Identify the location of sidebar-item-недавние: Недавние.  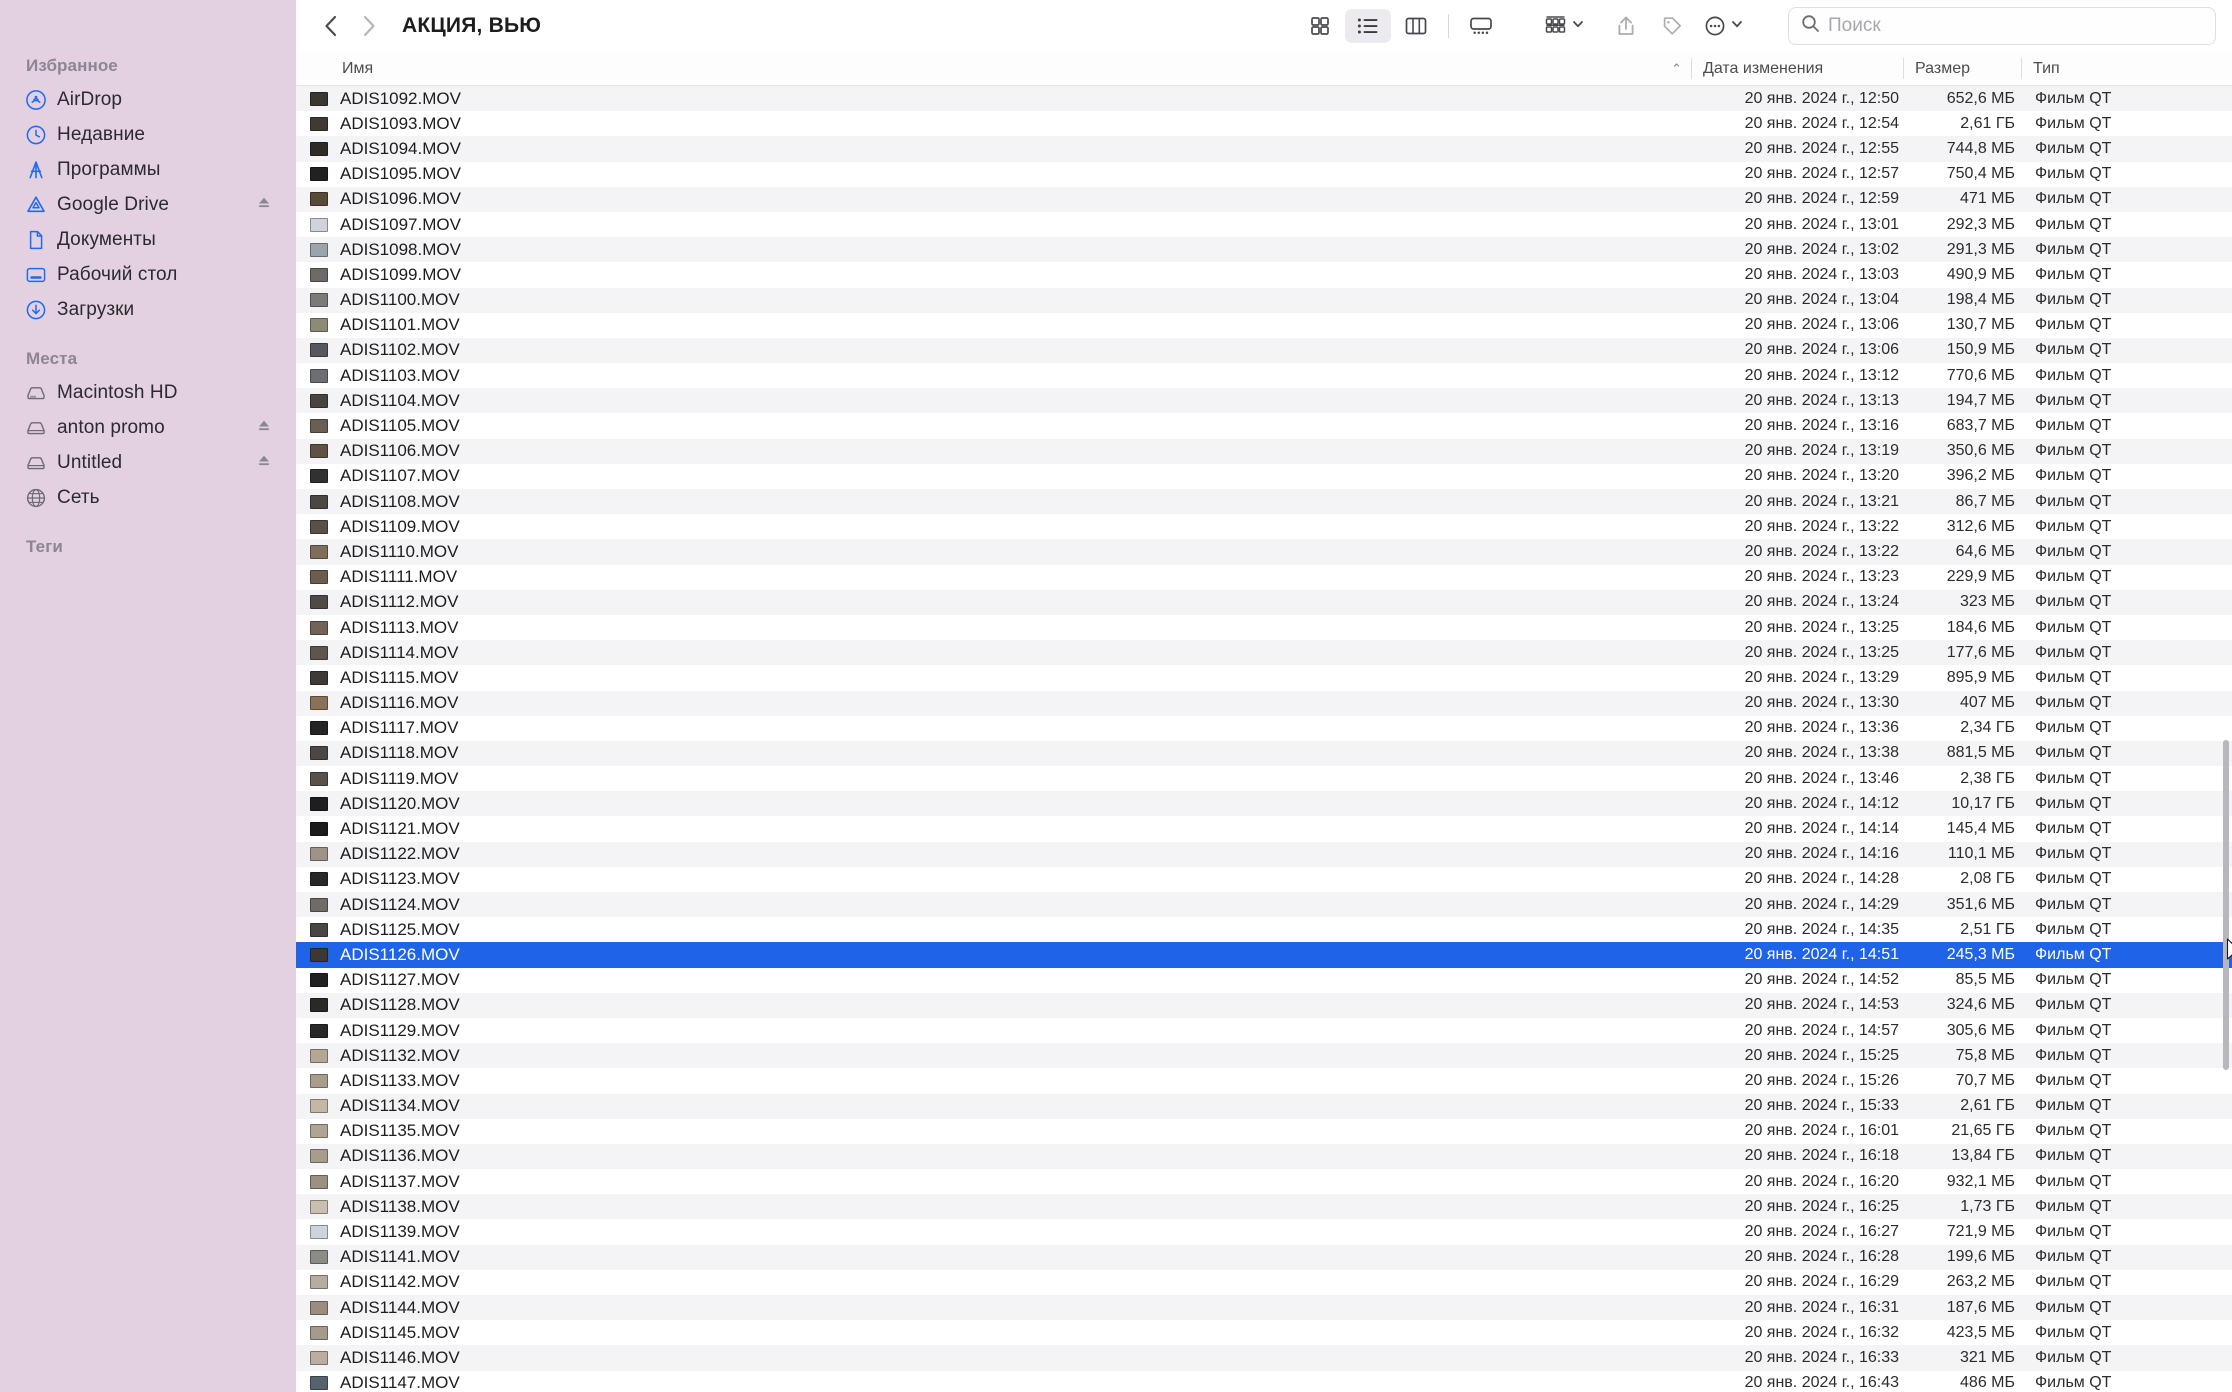
(148, 134).